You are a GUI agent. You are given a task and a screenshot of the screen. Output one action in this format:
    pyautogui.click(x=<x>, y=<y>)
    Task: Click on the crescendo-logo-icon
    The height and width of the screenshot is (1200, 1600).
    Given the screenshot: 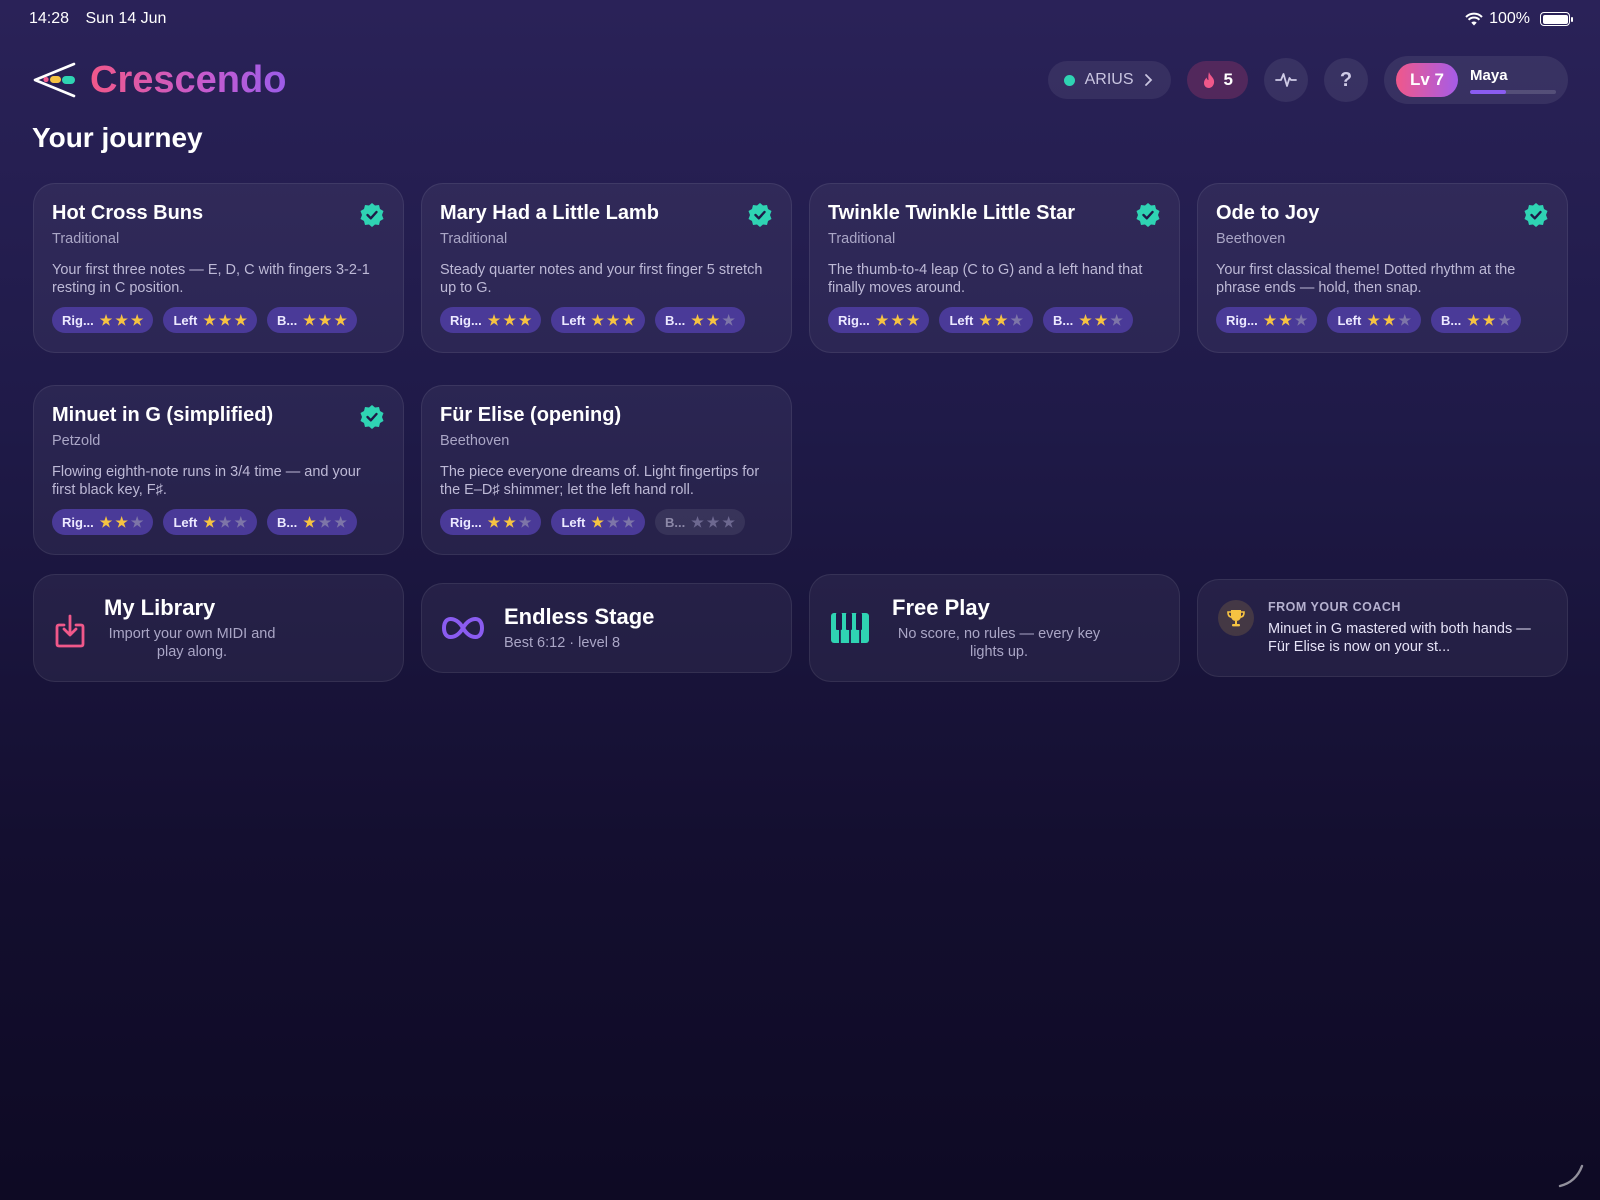 What is the action you would take?
    pyautogui.click(x=54, y=80)
    